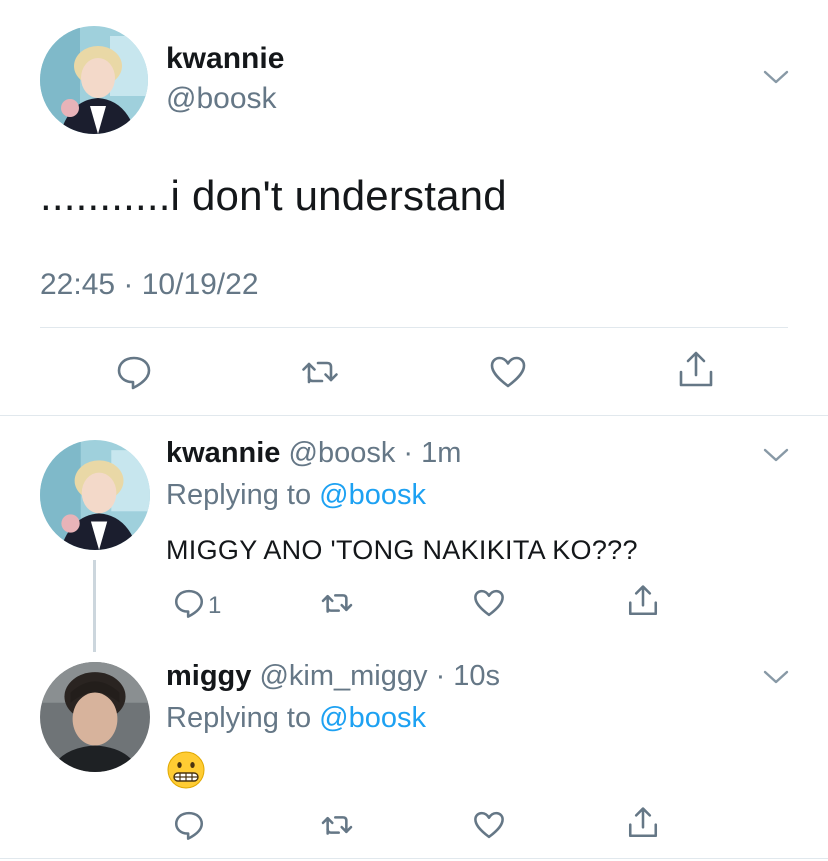 This screenshot has height=861, width=828. I want to click on reply-count: 1, so click(215, 605).